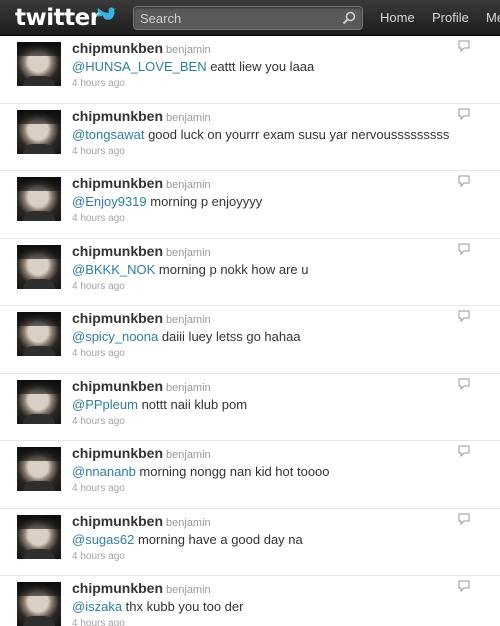  I want to click on tweet-text: @nnananb morning nongg nan kid hot toooo, so click(277, 471).